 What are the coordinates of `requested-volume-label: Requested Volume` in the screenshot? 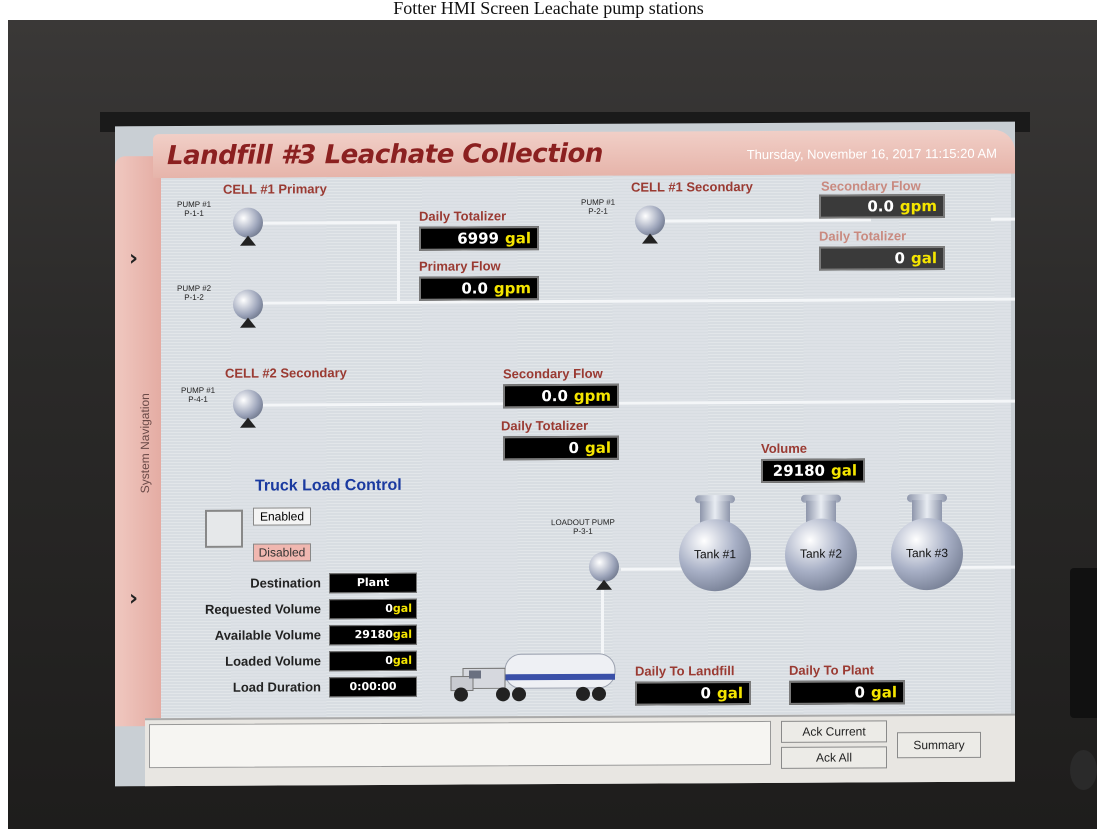 It's located at (262, 609).